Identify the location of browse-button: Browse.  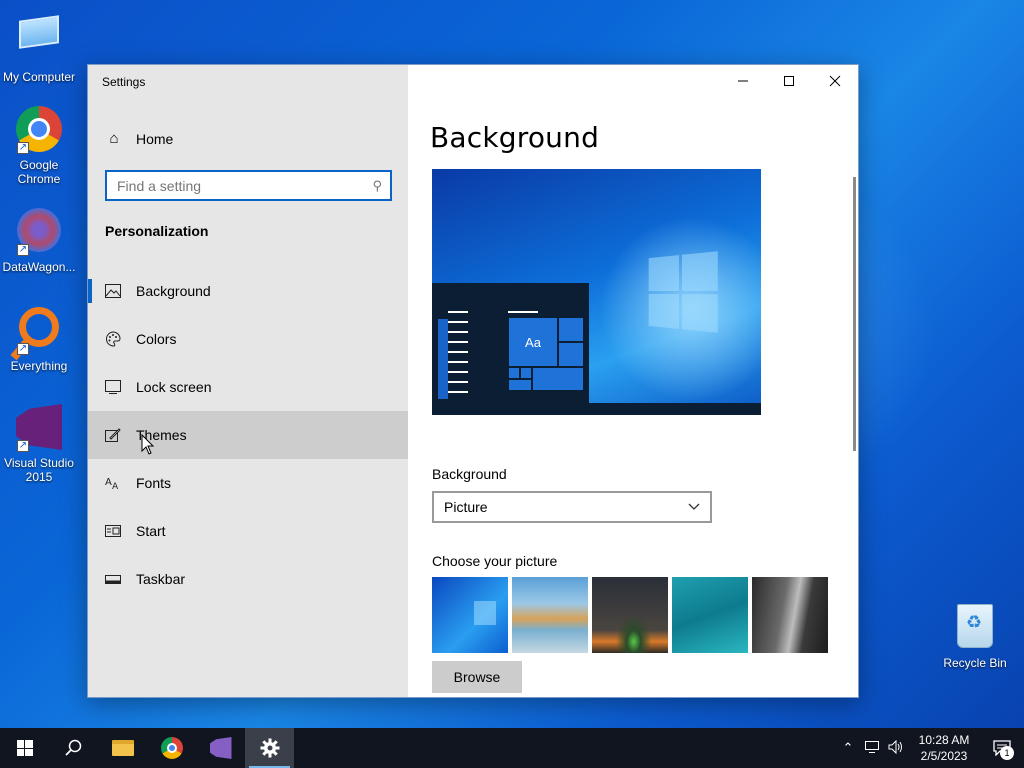
(477, 677).